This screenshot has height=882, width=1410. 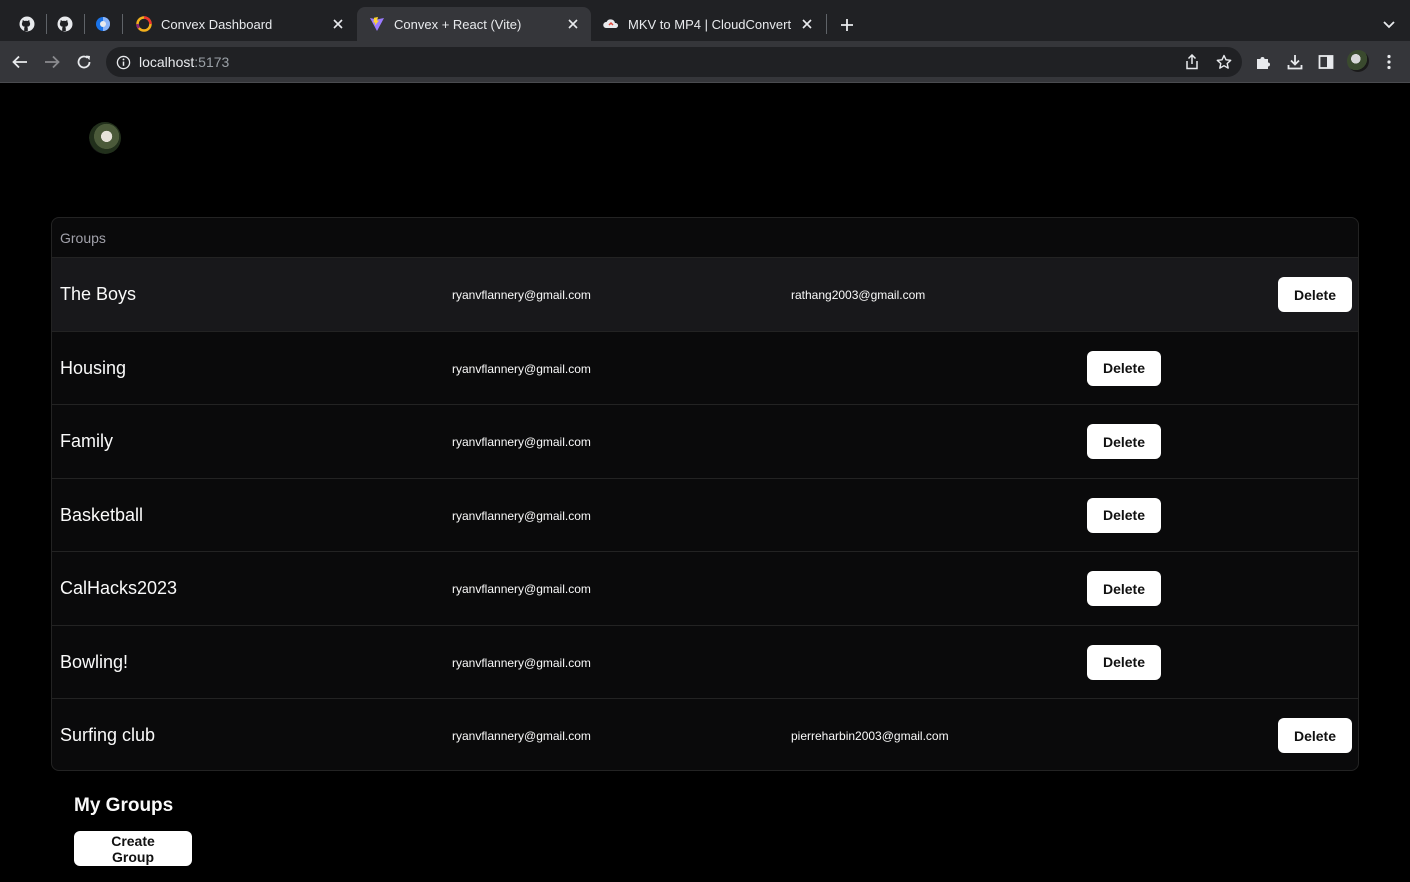 I want to click on browser-toolbar: localhost:5173, so click(x=705, y=62).